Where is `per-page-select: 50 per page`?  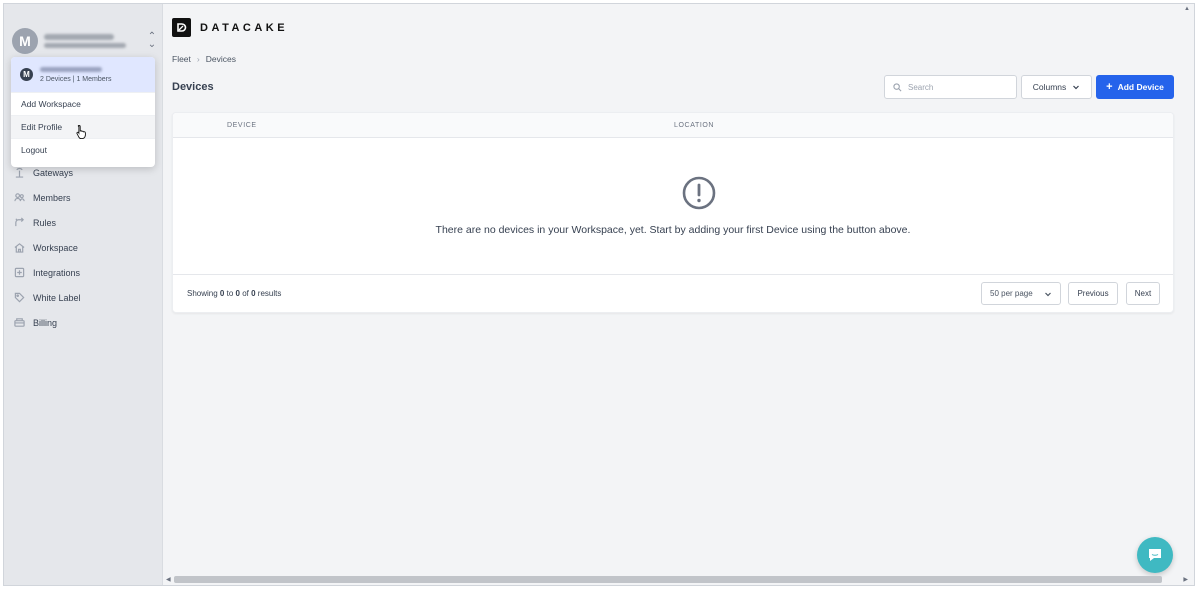
per-page-select: 50 per page is located at coordinates (1021, 293).